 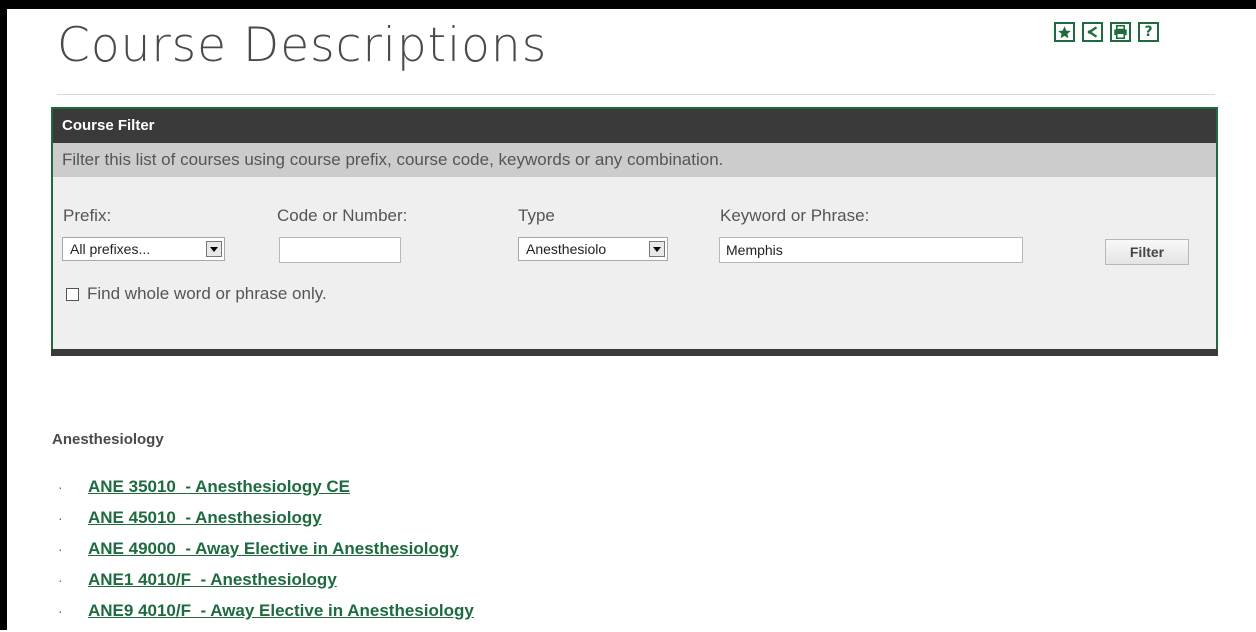 What do you see at coordinates (628, 4) in the screenshot?
I see `window-frame-top` at bounding box center [628, 4].